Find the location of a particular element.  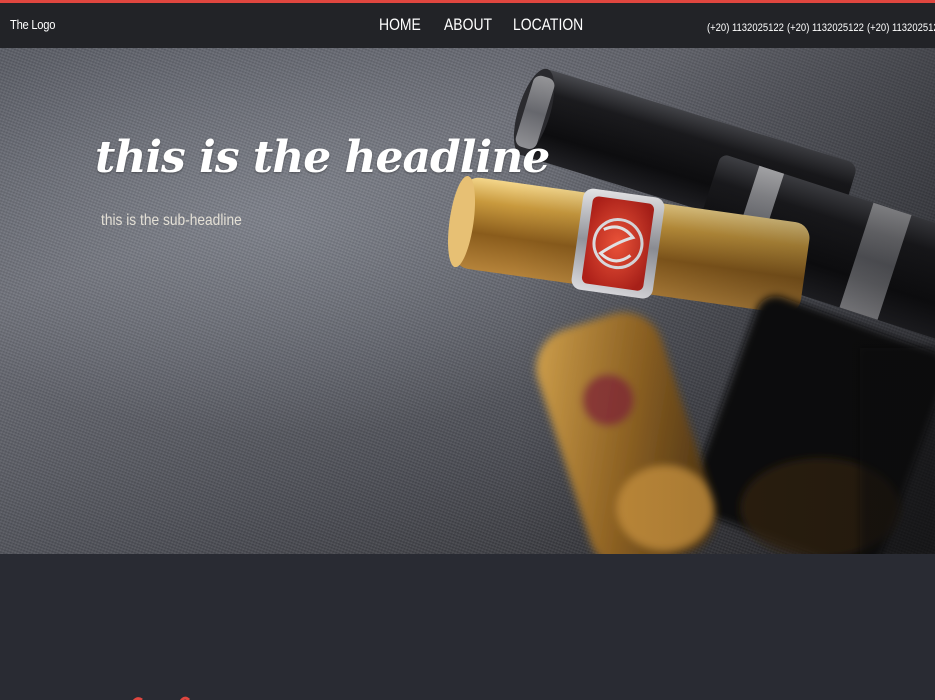

main-nav: HOME ABOUT LOCATION is located at coordinates (499, 25).